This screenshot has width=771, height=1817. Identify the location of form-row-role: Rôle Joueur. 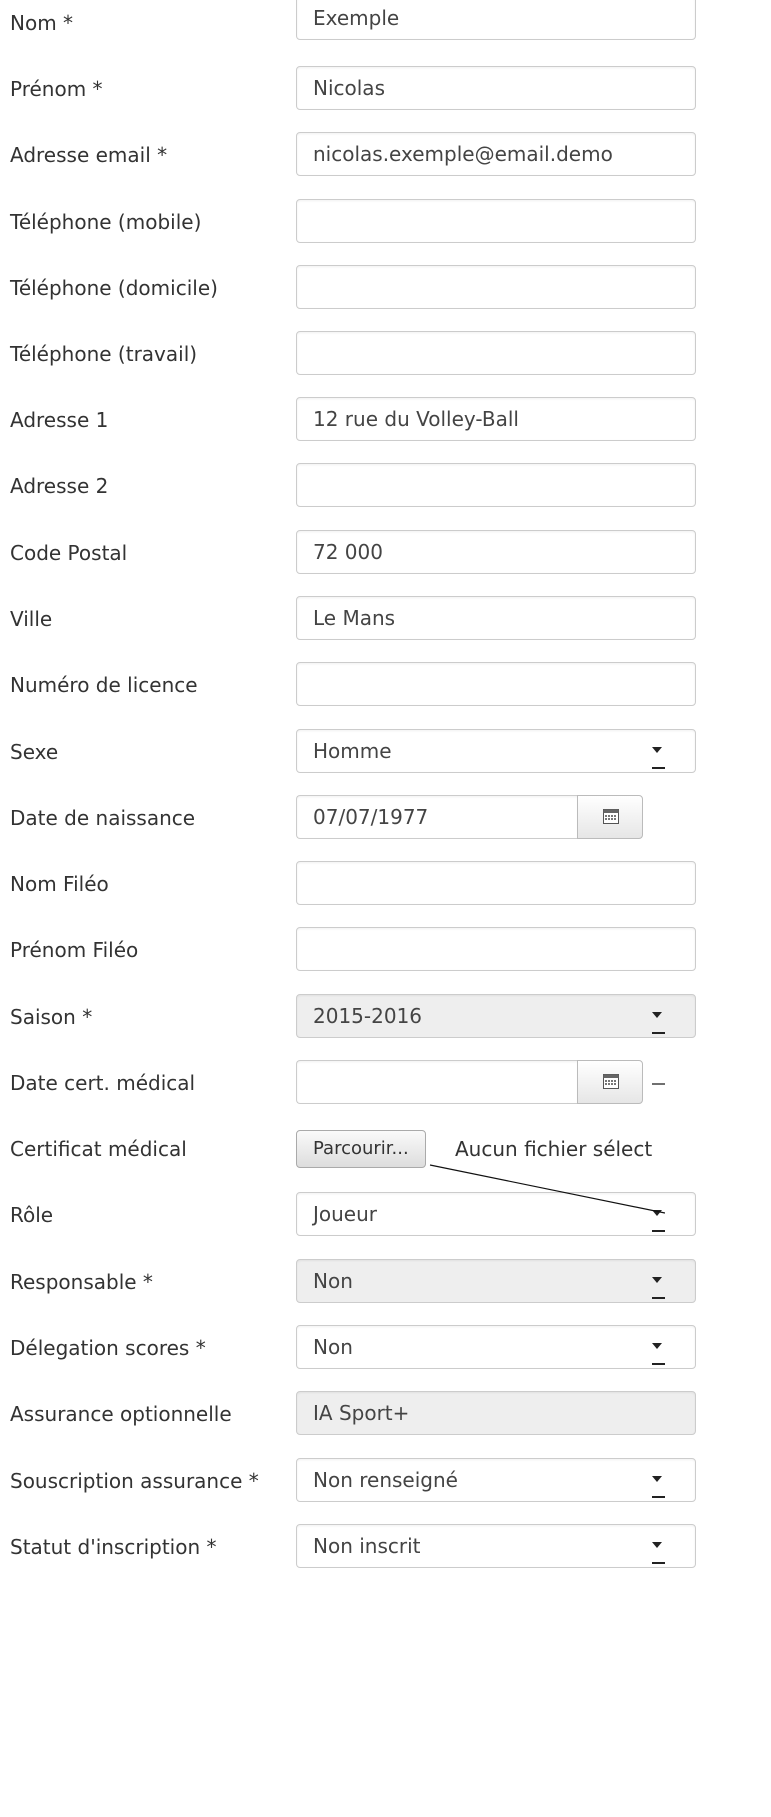
(348, 1215).